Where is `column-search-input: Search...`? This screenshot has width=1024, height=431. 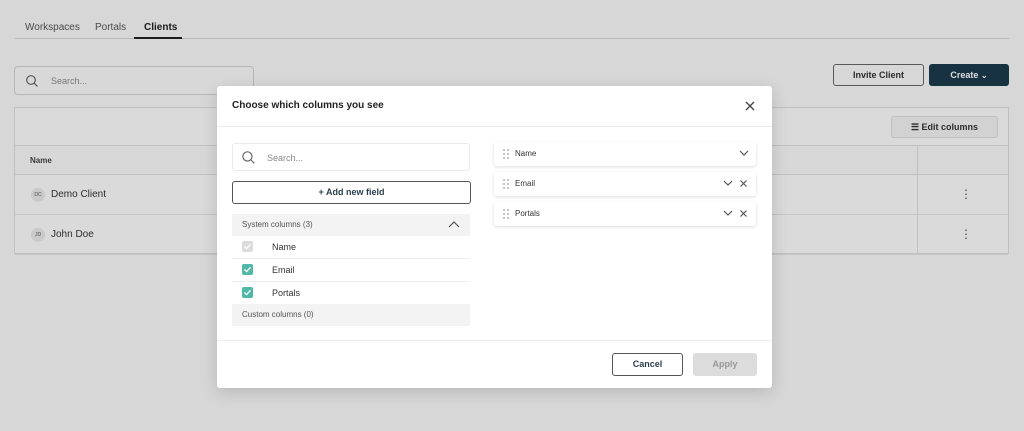 column-search-input: Search... is located at coordinates (351, 157).